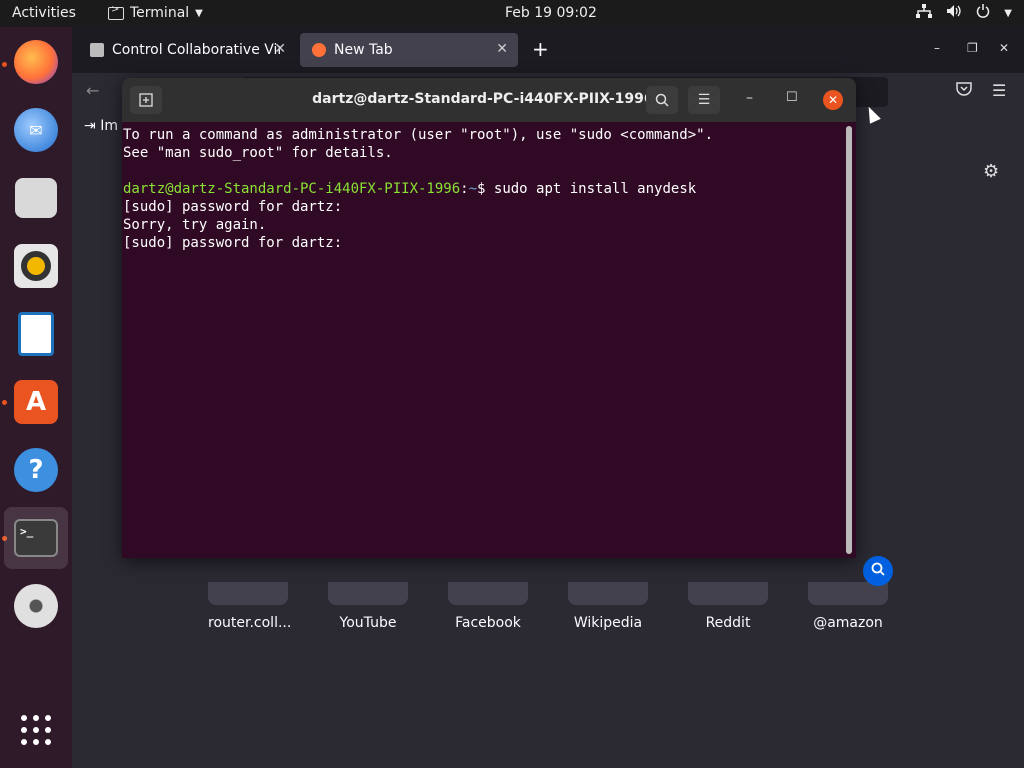  What do you see at coordinates (608, 623) in the screenshot?
I see `shortcut-label: Wikipedia` at bounding box center [608, 623].